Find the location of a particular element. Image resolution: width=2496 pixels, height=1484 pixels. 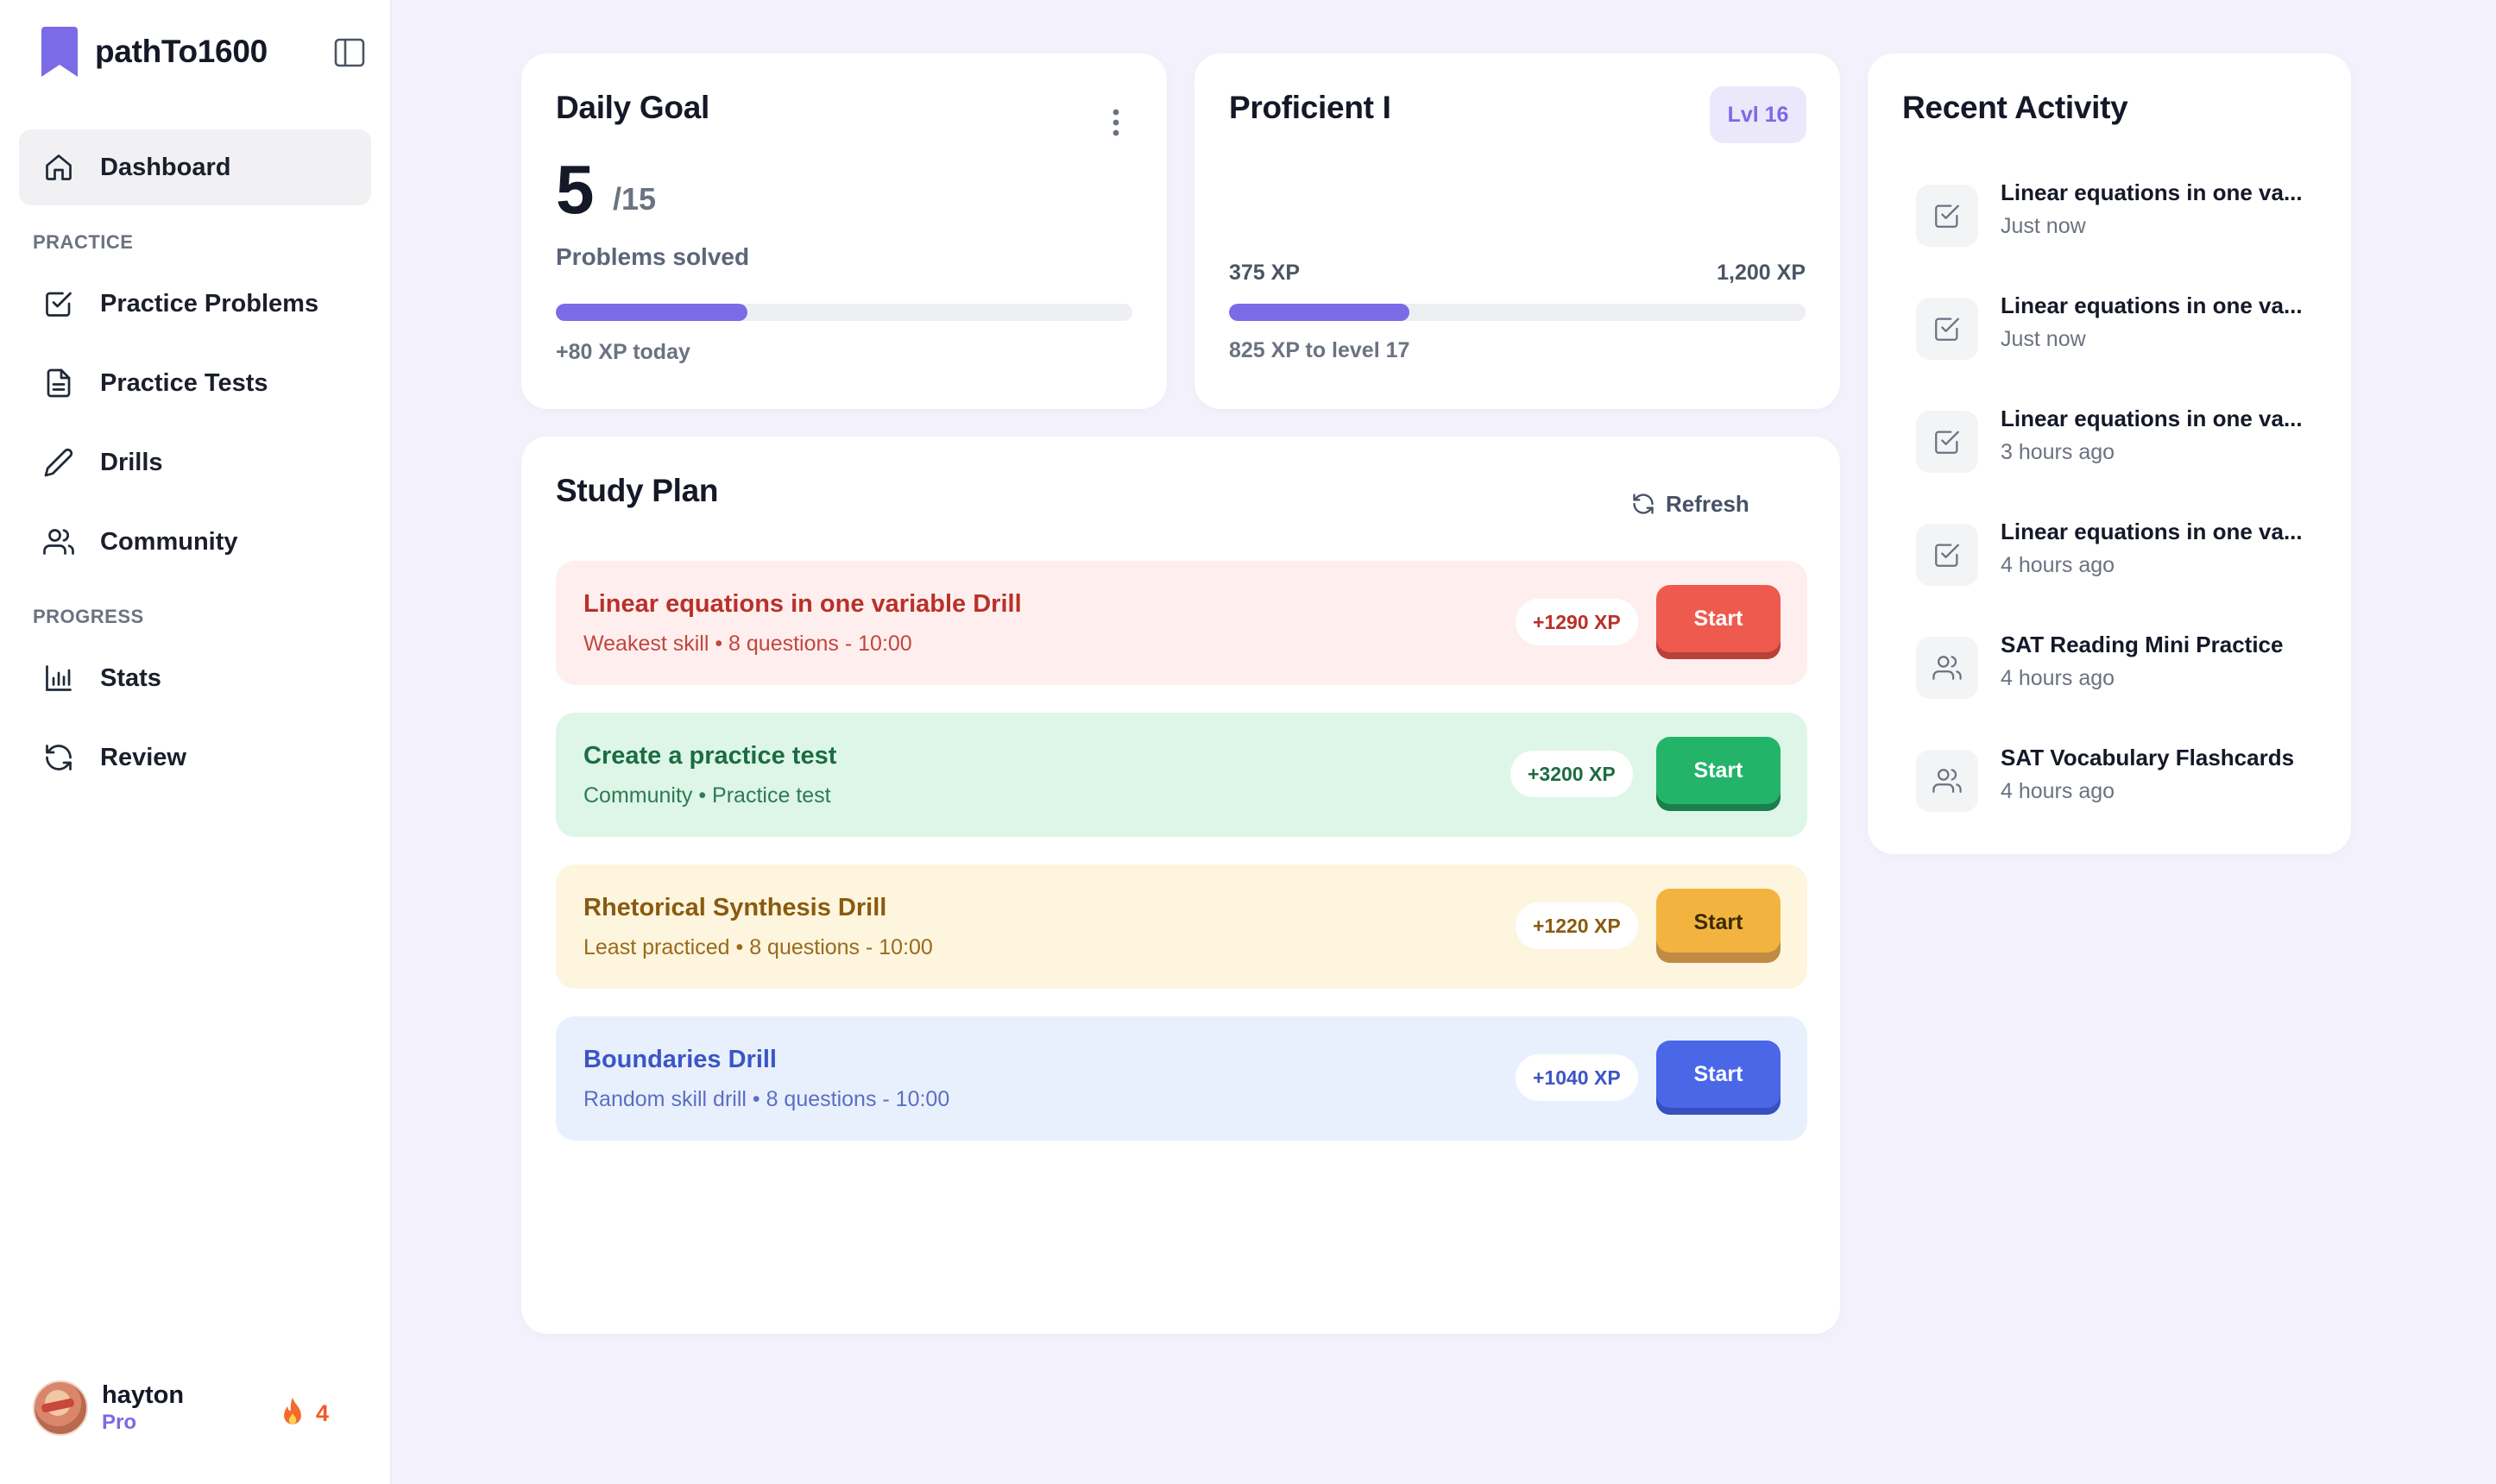

xp-reward-badge: +3200 XP is located at coordinates (1572, 774).